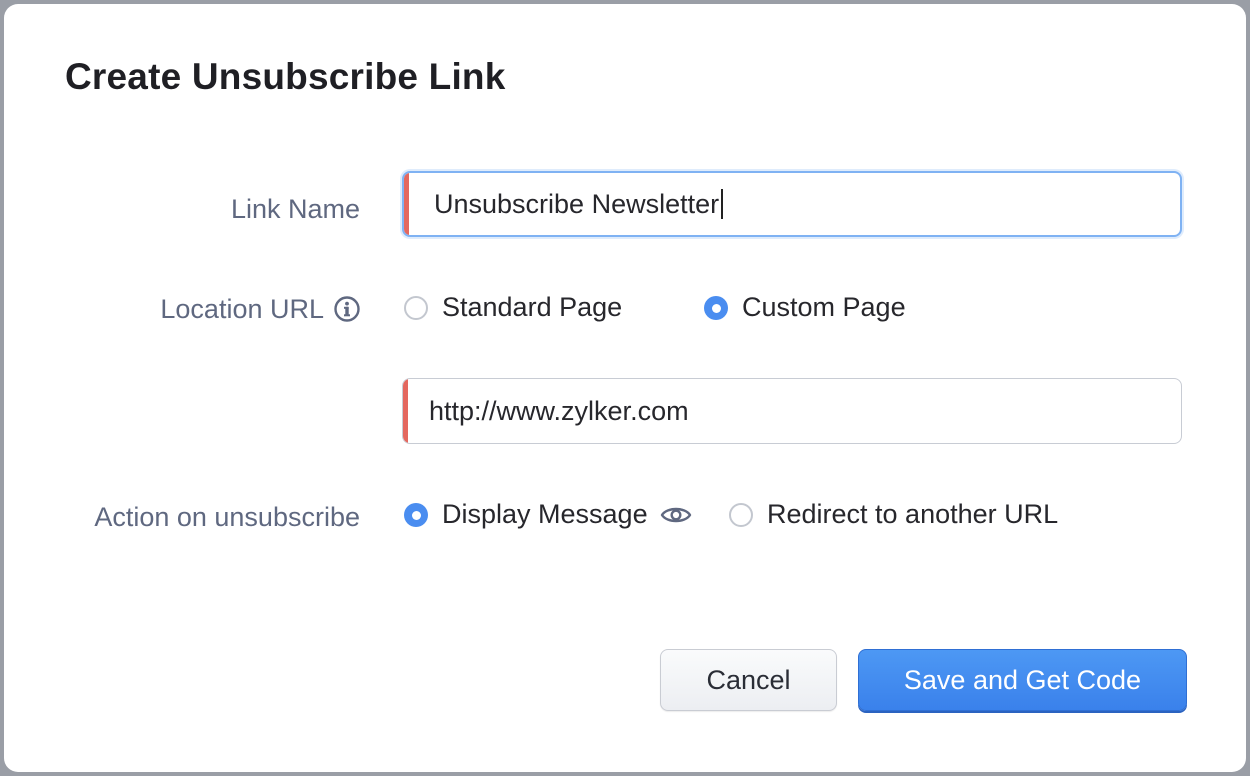 This screenshot has width=1250, height=776. I want to click on redirect-url-radio: Redirect to another URL, so click(893, 514).